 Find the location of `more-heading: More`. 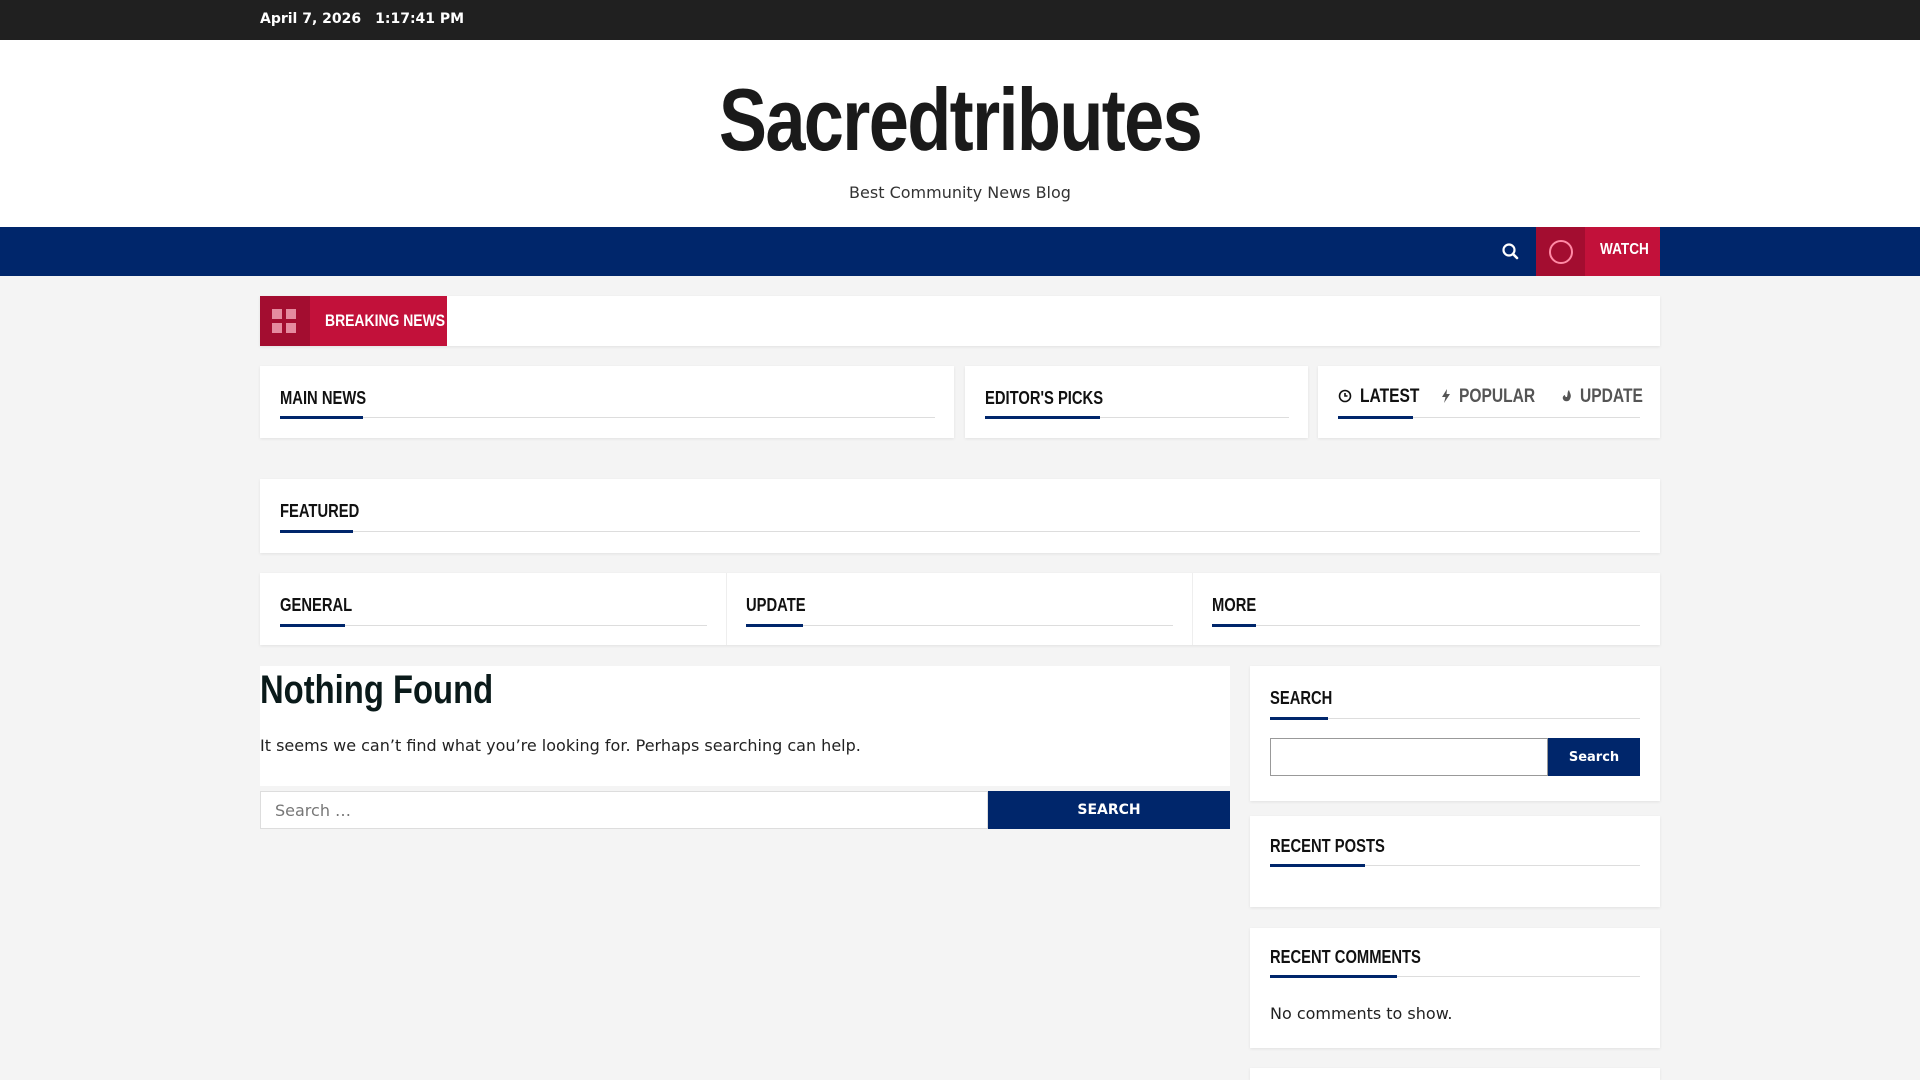

more-heading: More is located at coordinates (1234, 605).